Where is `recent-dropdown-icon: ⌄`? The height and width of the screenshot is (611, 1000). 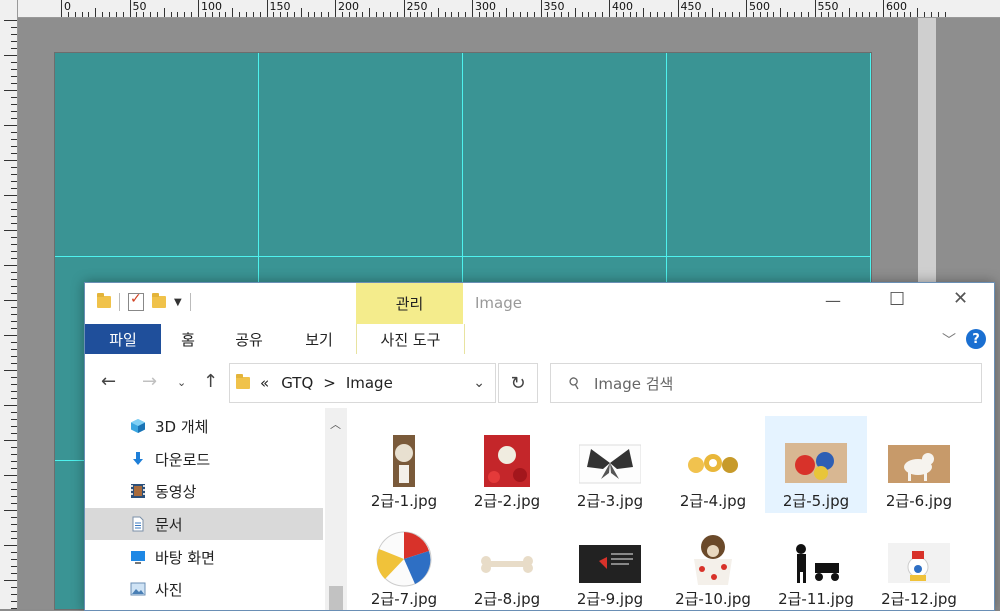
recent-dropdown-icon: ⌄ is located at coordinates (181, 382).